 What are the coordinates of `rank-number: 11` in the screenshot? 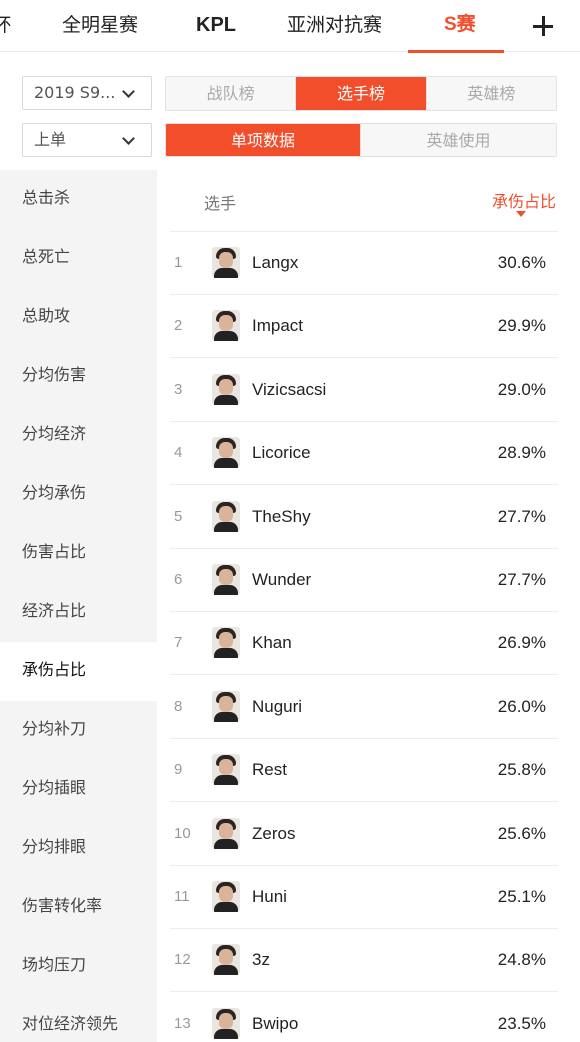 It's located at (182, 896).